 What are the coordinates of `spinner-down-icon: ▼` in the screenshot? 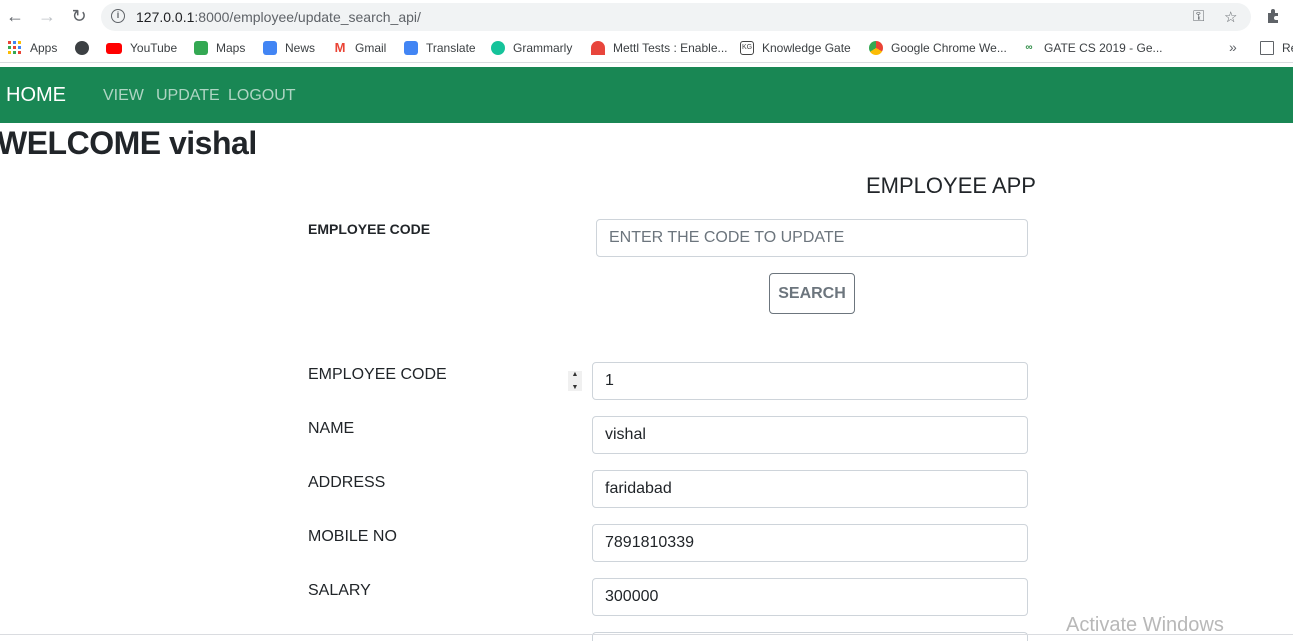 It's located at (575, 387).